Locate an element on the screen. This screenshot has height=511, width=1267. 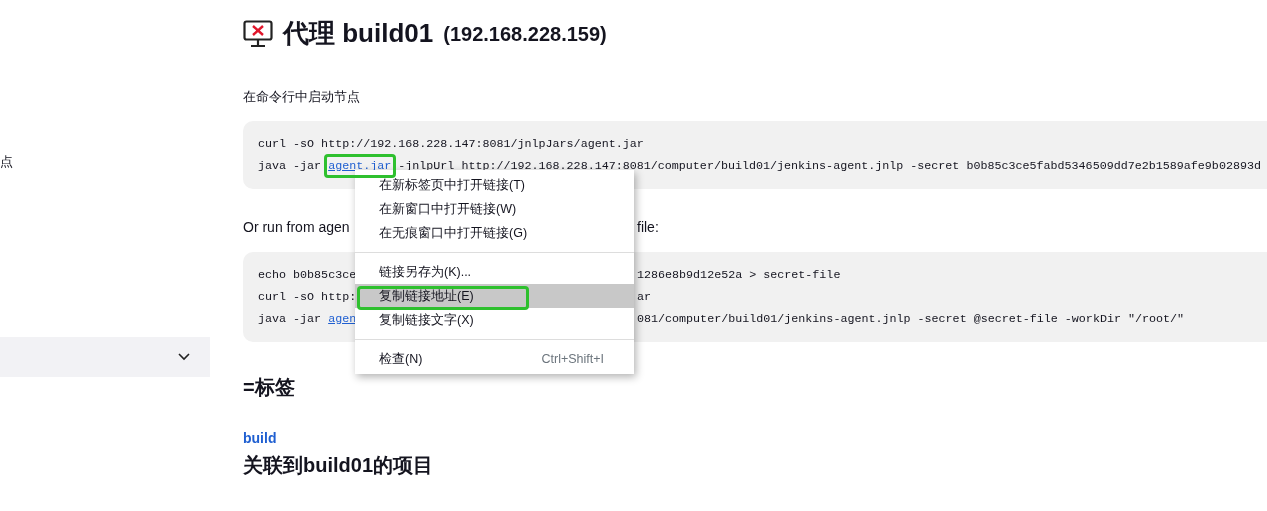
code-text: ar is located at coordinates (644, 296).